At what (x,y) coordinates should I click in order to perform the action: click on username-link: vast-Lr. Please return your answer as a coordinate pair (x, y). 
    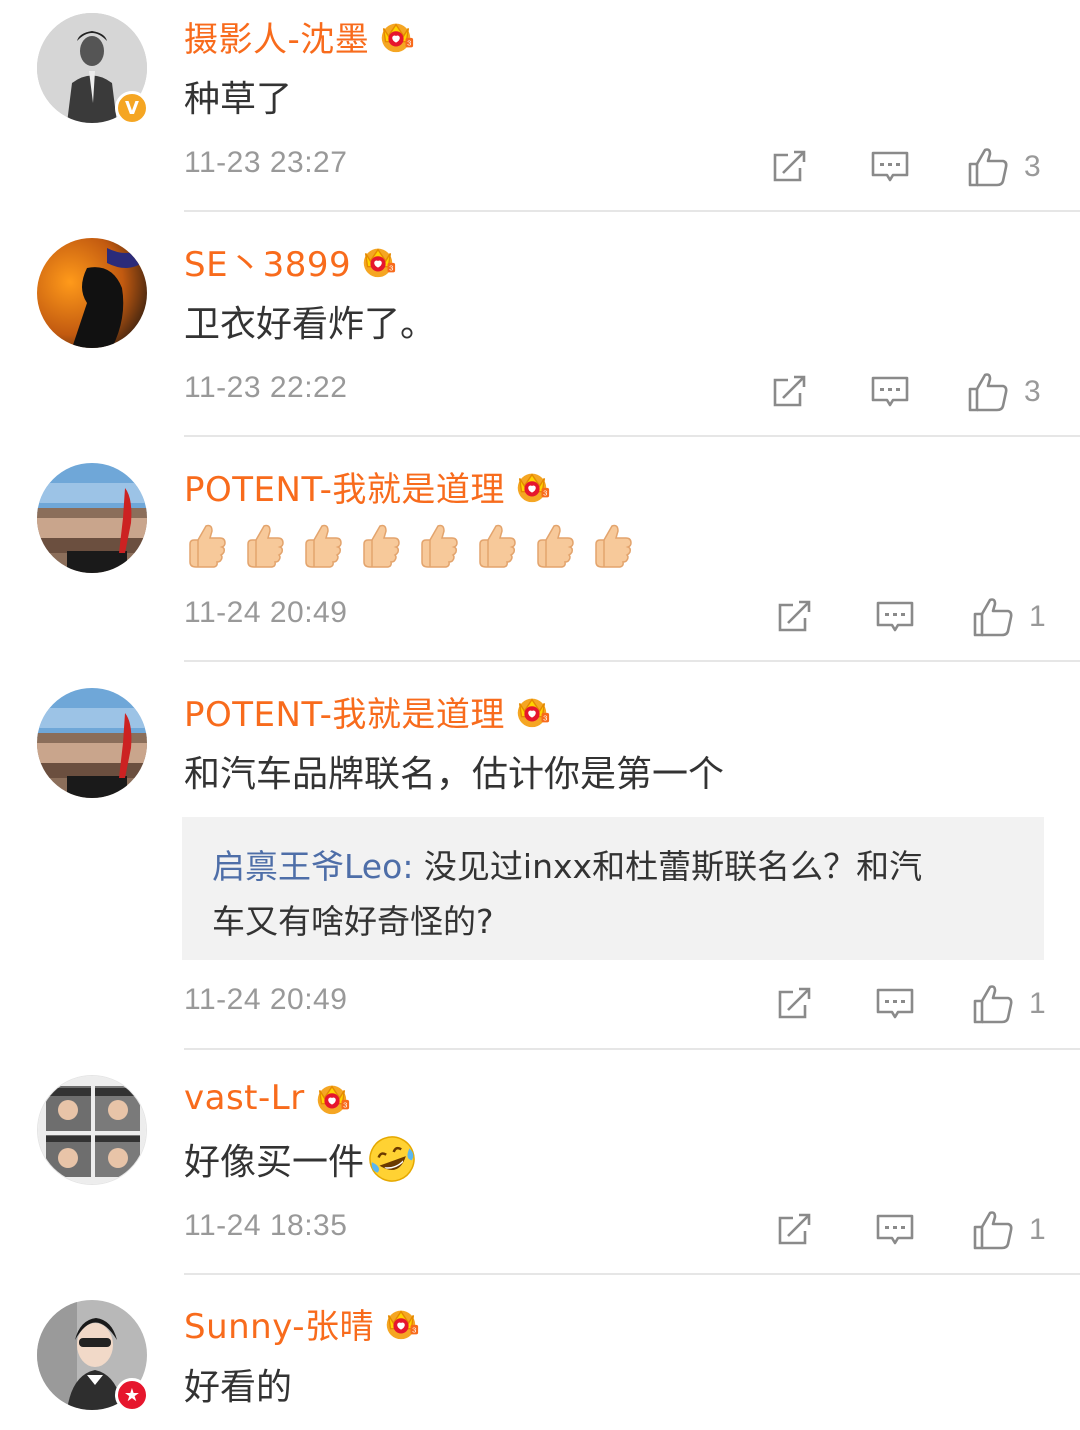
    Looking at the image, I should click on (244, 1098).